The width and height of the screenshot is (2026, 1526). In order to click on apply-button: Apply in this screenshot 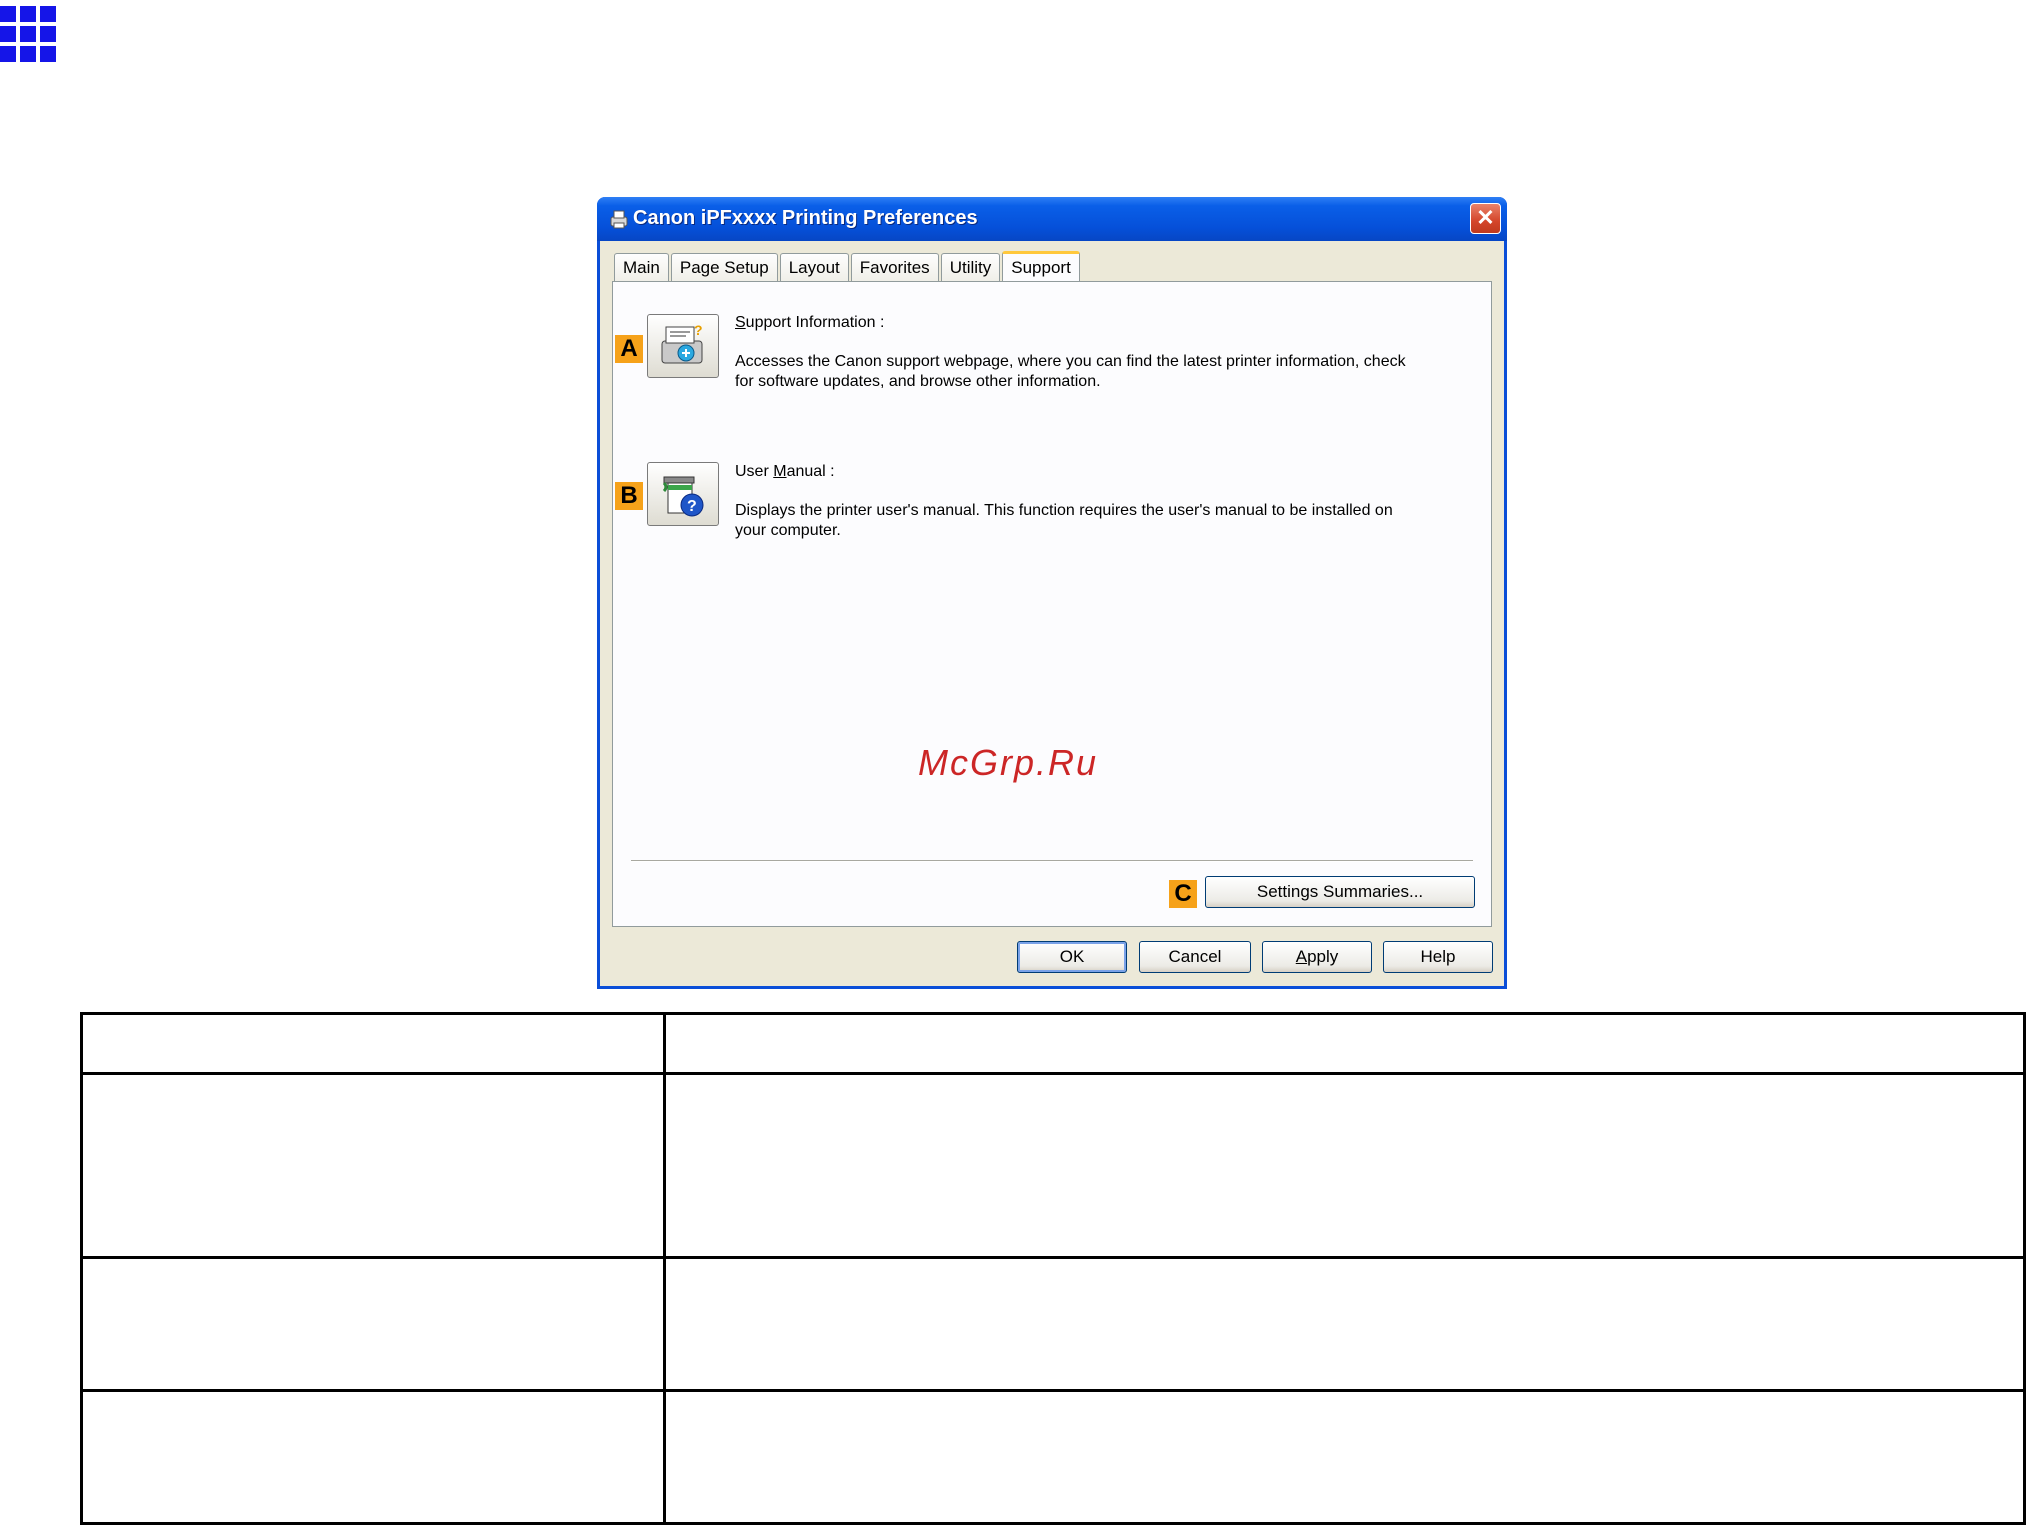, I will do `click(1317, 957)`.